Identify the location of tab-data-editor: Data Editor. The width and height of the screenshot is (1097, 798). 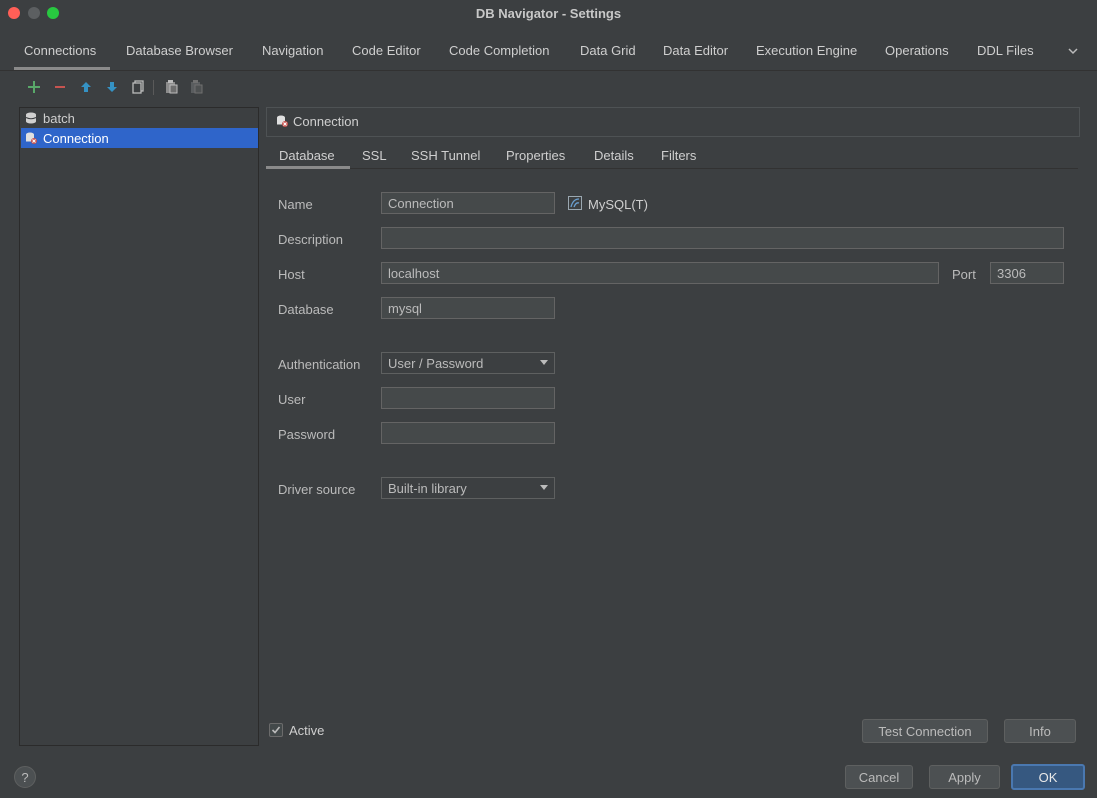
(695, 50).